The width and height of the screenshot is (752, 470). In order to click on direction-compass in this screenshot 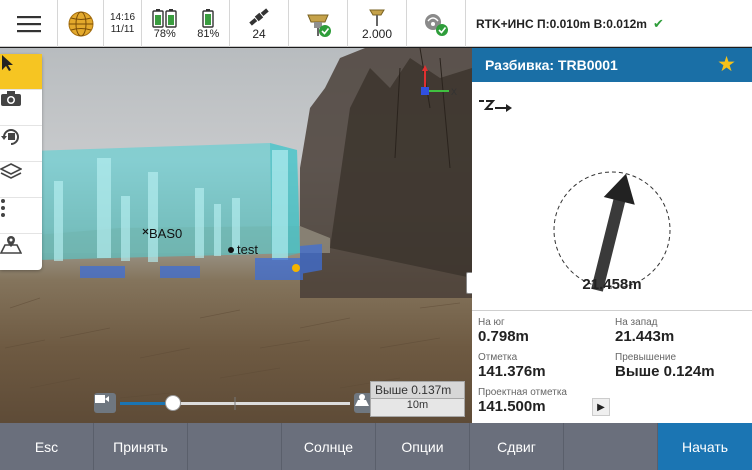, I will do `click(612, 231)`.